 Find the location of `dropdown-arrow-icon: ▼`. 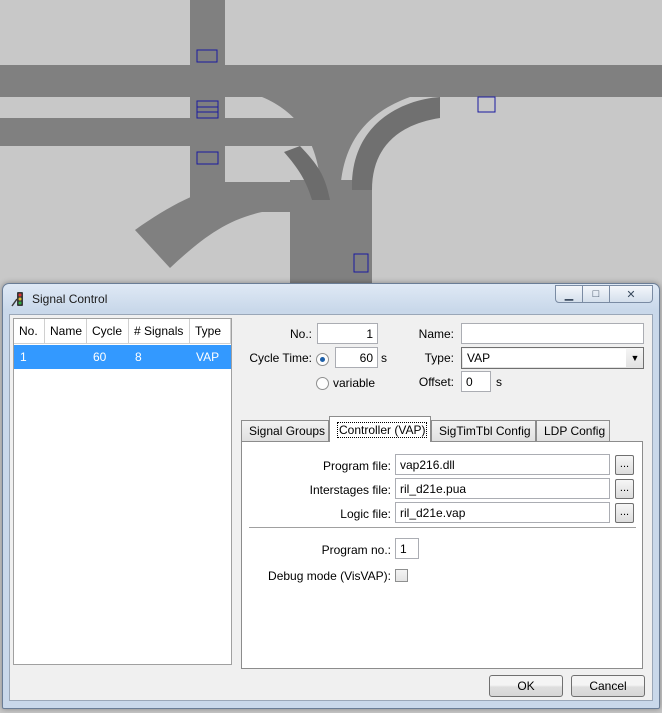

dropdown-arrow-icon: ▼ is located at coordinates (635, 358).